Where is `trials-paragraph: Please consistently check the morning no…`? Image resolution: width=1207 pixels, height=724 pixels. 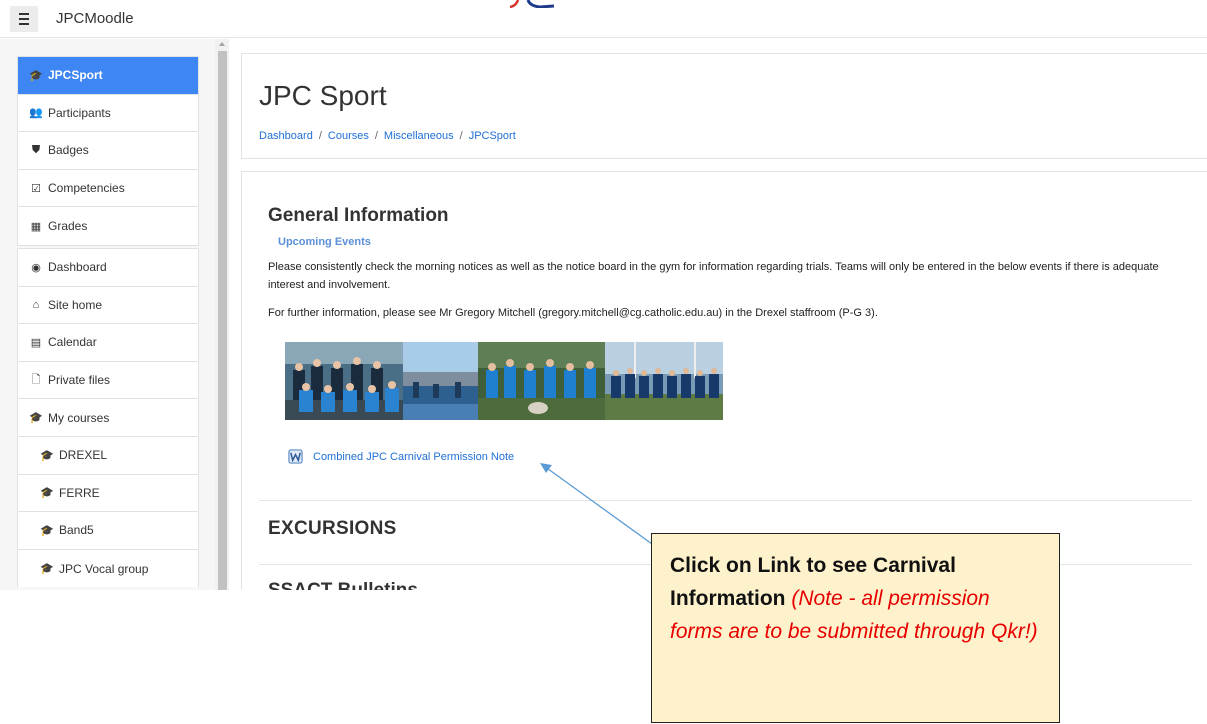
trials-paragraph: Please consistently check the morning no… is located at coordinates (713, 276).